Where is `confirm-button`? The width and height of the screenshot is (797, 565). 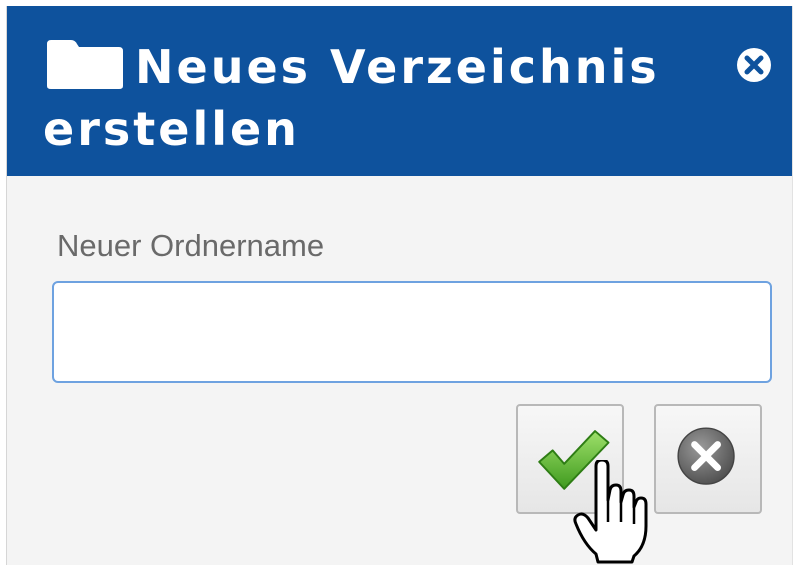 confirm-button is located at coordinates (570, 459).